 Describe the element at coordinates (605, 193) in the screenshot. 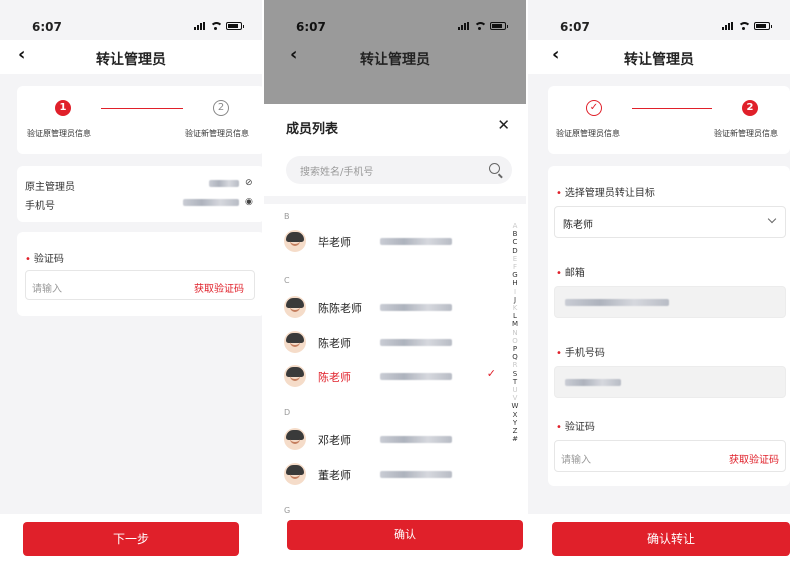

I see `target-label: • 选择管理员转让目标` at that location.